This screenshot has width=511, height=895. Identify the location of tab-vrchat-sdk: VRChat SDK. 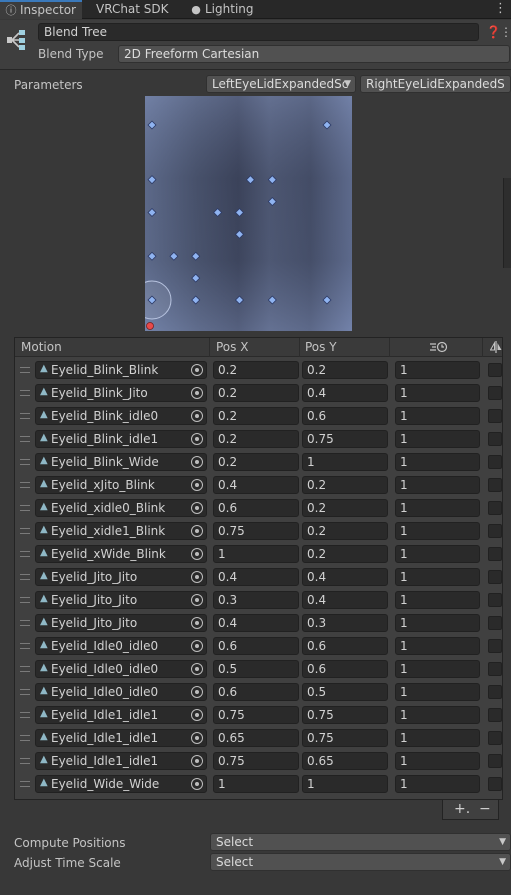
(135, 9).